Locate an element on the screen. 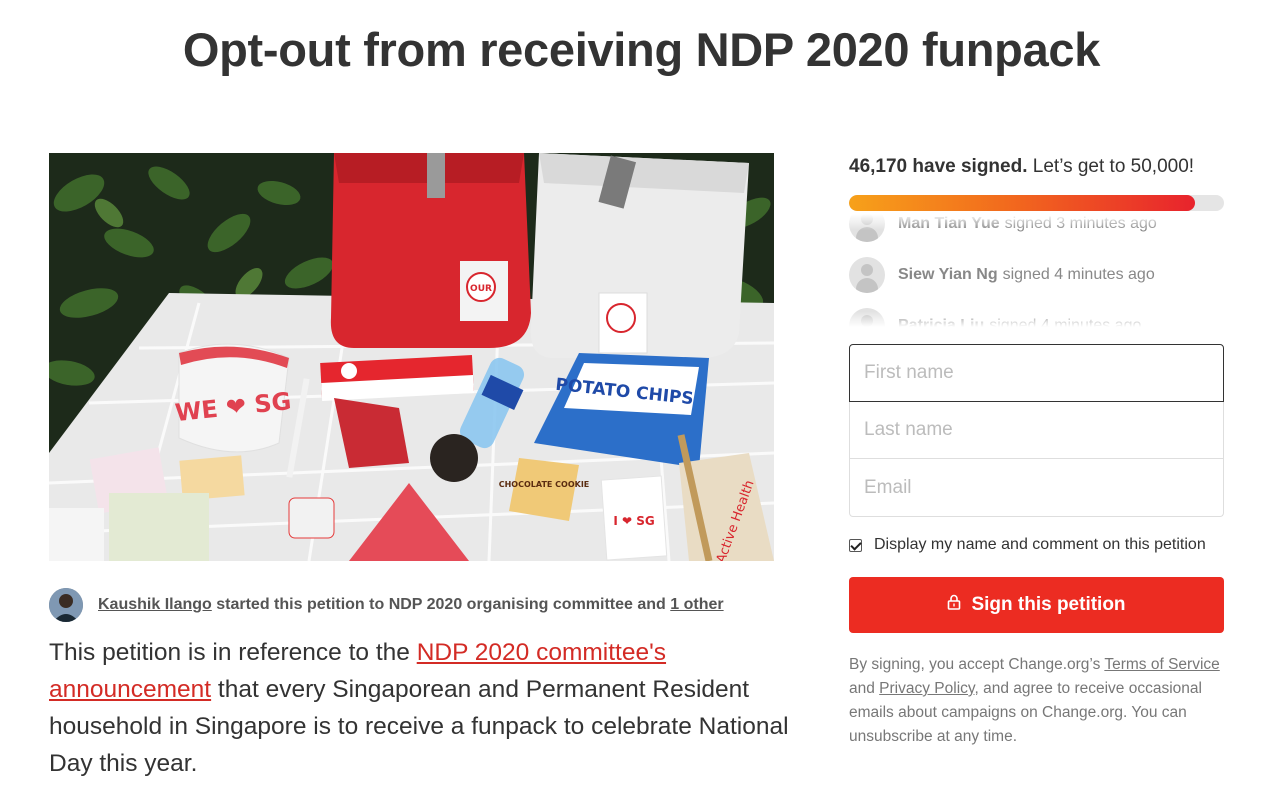 This screenshot has width=1283, height=803. page-title: Opt-out from receiving NDP 2020 funpack is located at coordinates (641, 49).